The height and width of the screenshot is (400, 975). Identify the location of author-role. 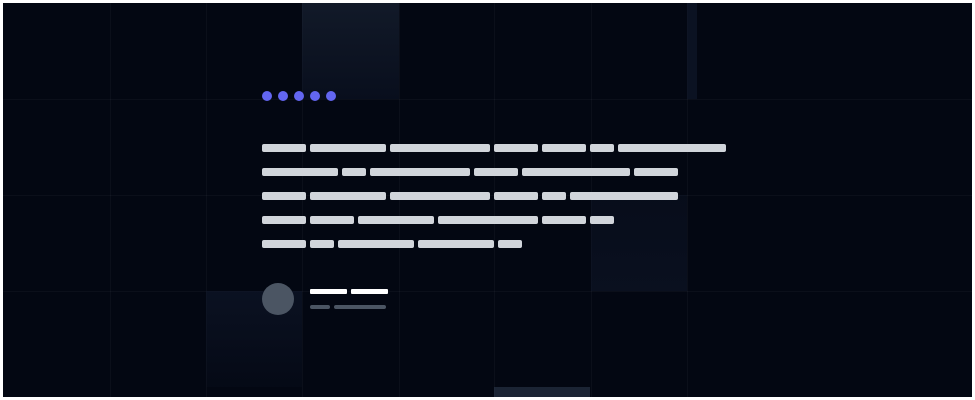
(349, 307).